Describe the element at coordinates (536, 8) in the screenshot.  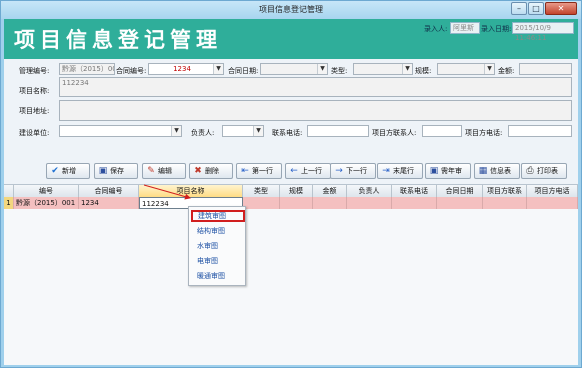
I see `maximize-button: □` at that location.